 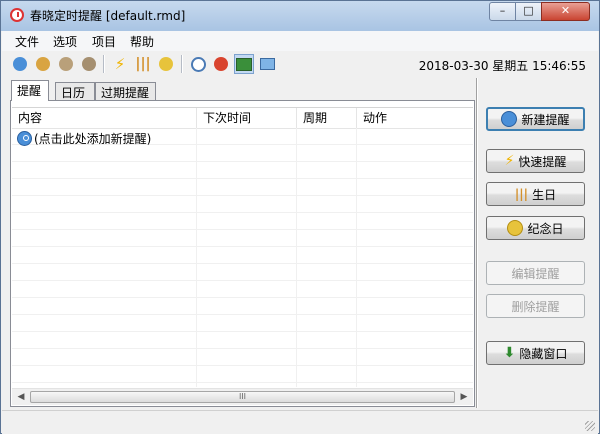 I want to click on delete-reminder-label: 删除提醒, so click(x=535, y=306).